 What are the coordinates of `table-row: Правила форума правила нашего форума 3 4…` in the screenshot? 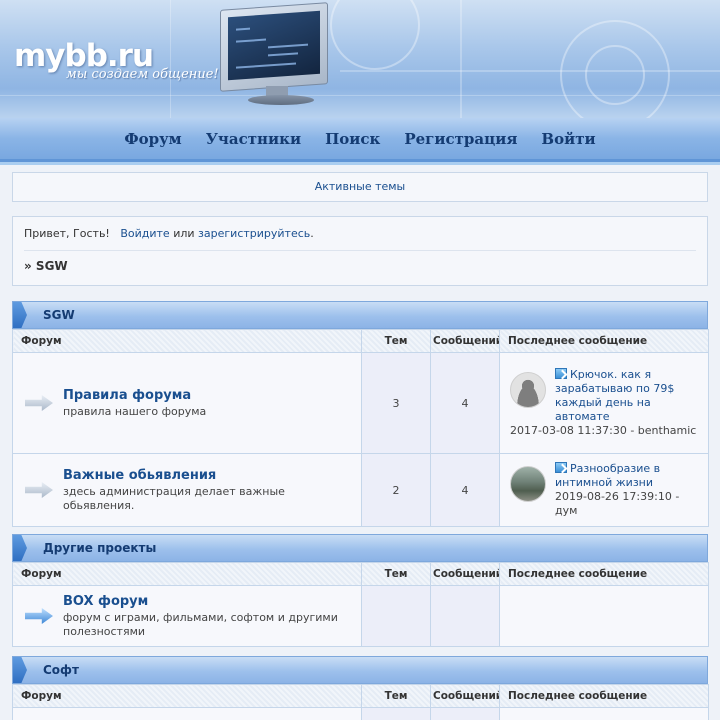 It's located at (360, 403).